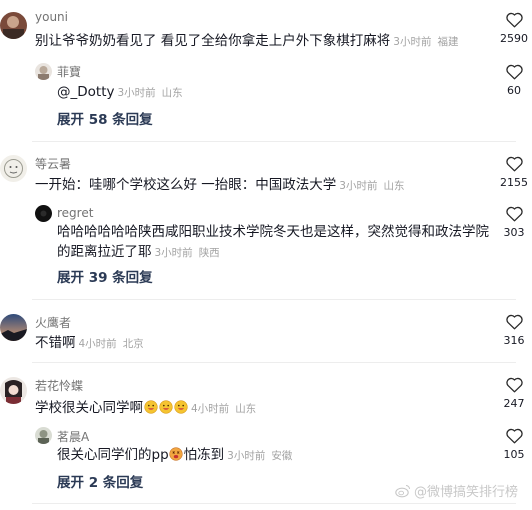  What do you see at coordinates (172, 93) in the screenshot?
I see `reply-location: 山东` at bounding box center [172, 93].